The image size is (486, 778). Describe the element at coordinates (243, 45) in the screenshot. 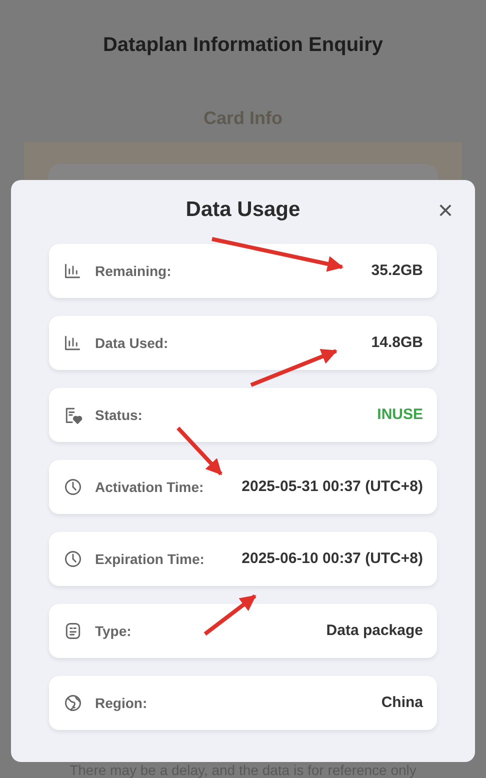

I see `page-title: Dataplan Information Enquiry` at that location.